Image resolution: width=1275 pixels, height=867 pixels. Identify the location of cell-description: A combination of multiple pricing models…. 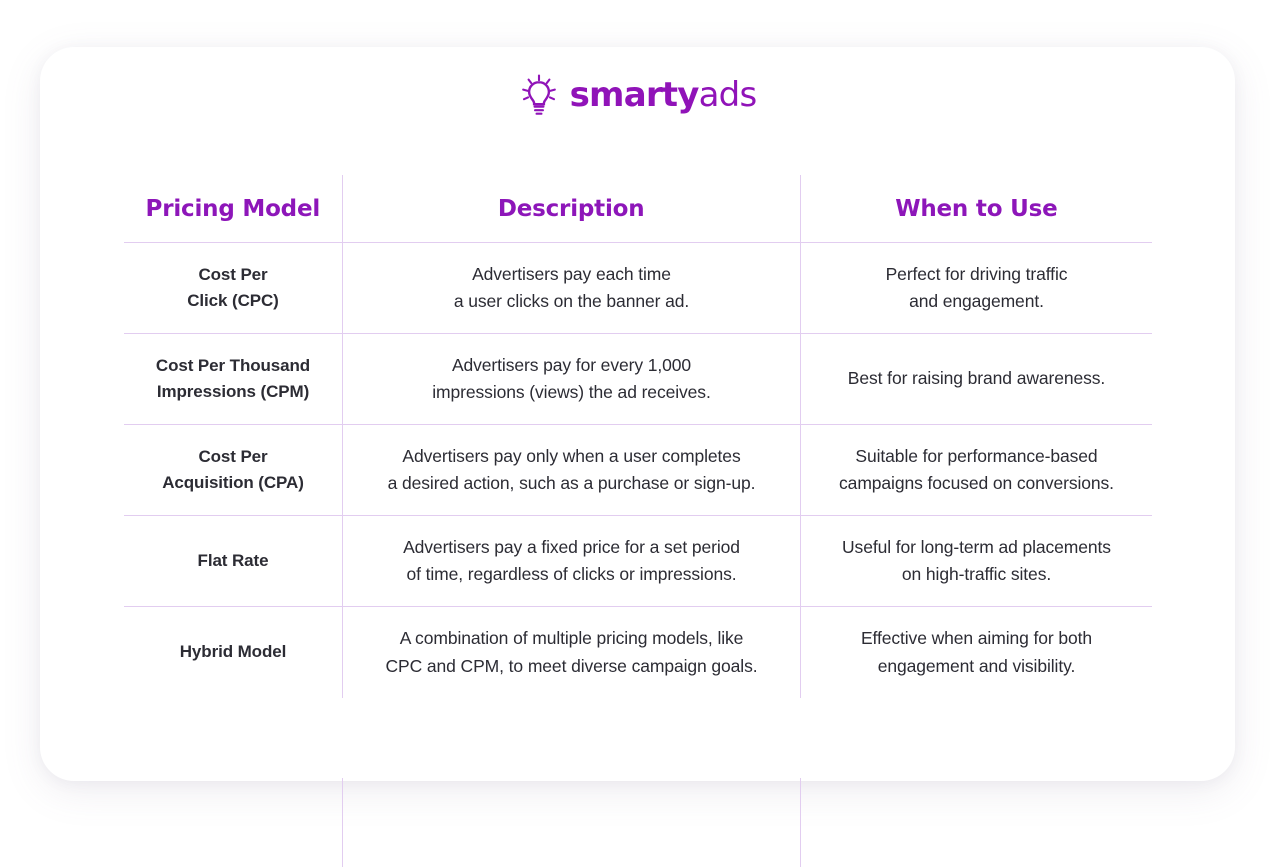
(571, 652).